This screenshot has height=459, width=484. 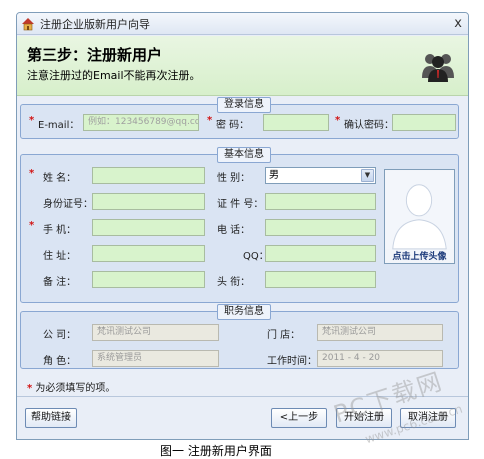 I want to click on mobile-input, so click(x=148, y=227).